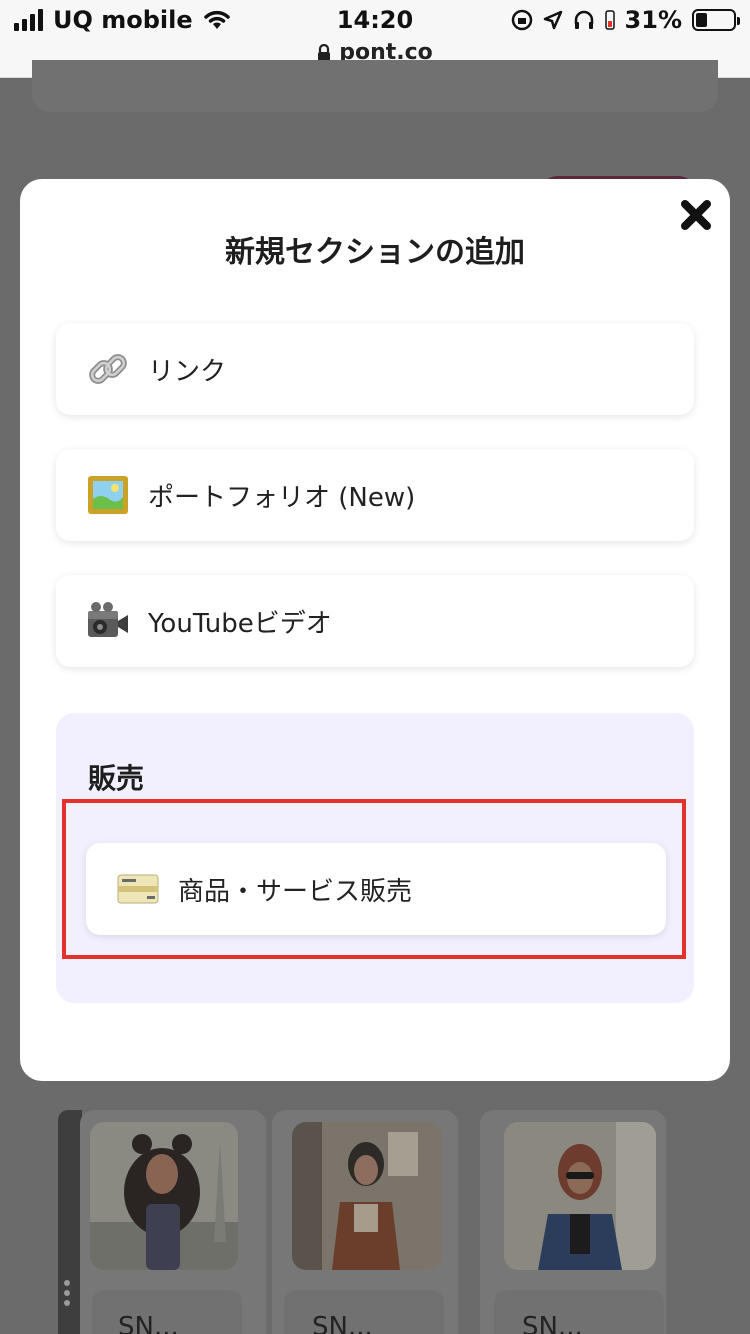 The height and width of the screenshot is (1334, 750). I want to click on battery-percent: 31%, so click(653, 20).